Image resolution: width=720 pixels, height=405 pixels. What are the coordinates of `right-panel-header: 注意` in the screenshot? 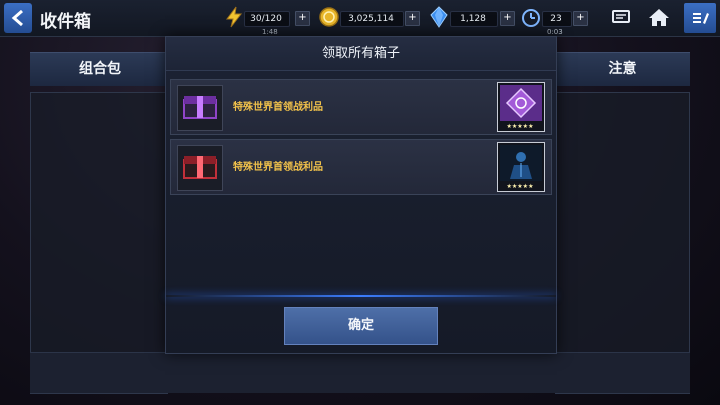 It's located at (622, 69).